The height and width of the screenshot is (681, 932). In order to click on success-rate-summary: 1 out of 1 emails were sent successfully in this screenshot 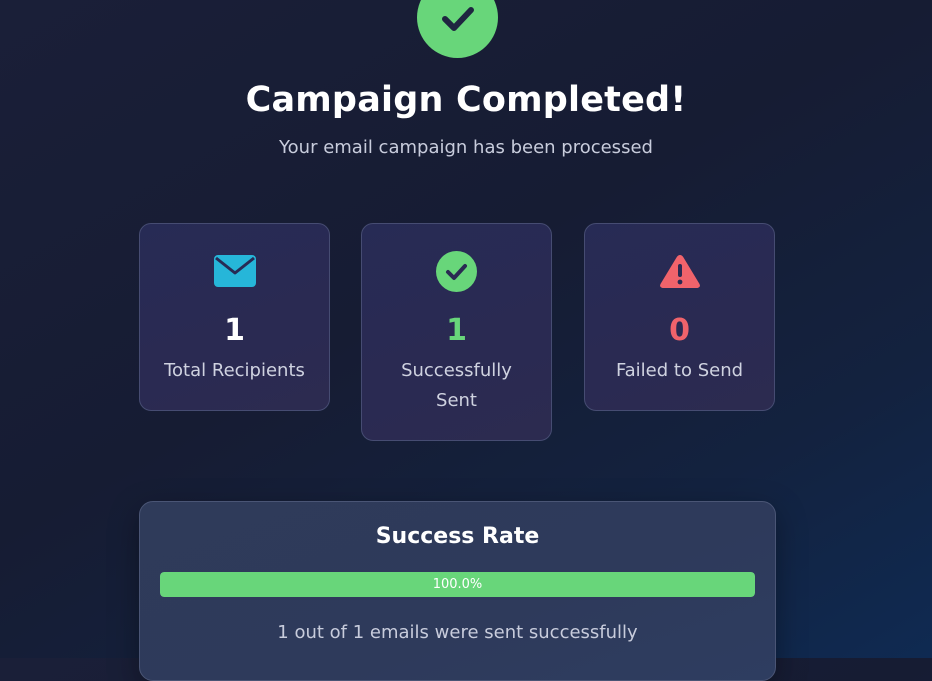, I will do `click(457, 632)`.